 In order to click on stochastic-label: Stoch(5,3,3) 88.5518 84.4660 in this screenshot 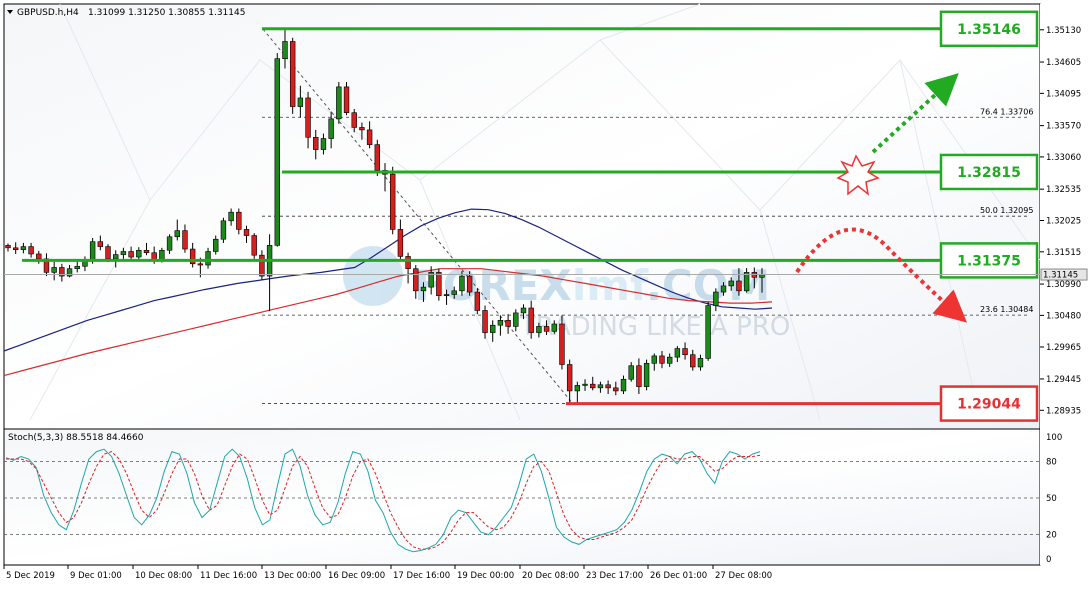, I will do `click(76, 438)`.